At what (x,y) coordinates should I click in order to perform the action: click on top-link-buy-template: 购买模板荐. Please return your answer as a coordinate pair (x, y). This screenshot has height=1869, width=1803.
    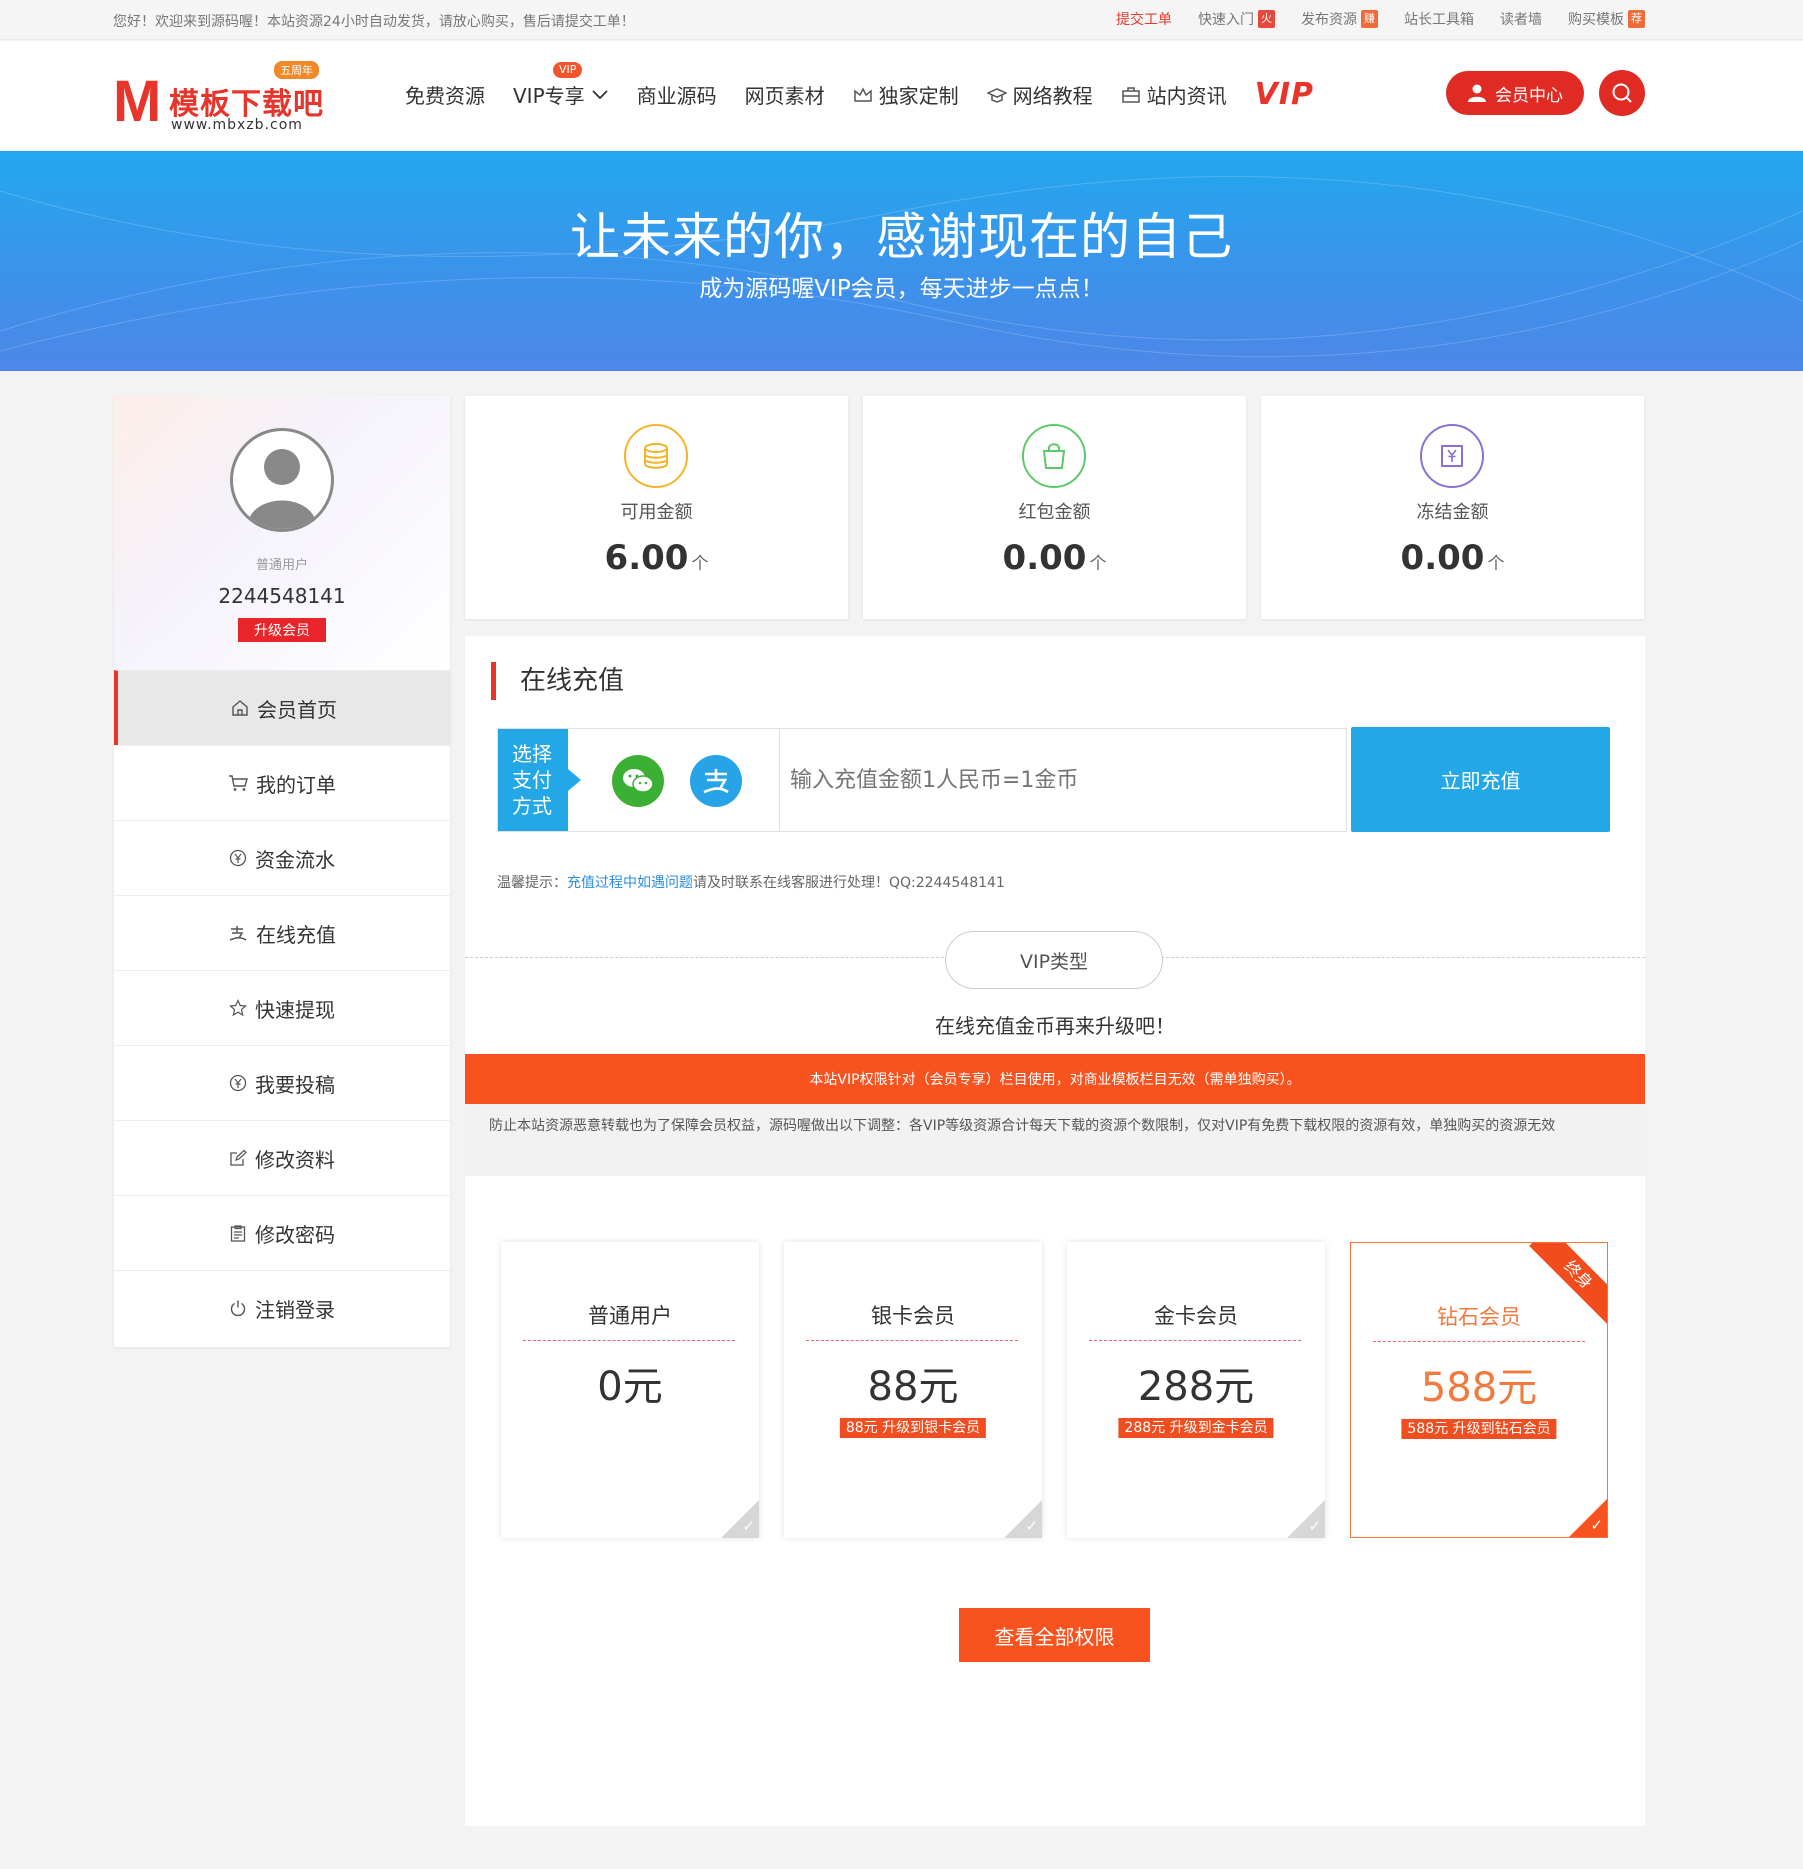
    Looking at the image, I should click on (1606, 19).